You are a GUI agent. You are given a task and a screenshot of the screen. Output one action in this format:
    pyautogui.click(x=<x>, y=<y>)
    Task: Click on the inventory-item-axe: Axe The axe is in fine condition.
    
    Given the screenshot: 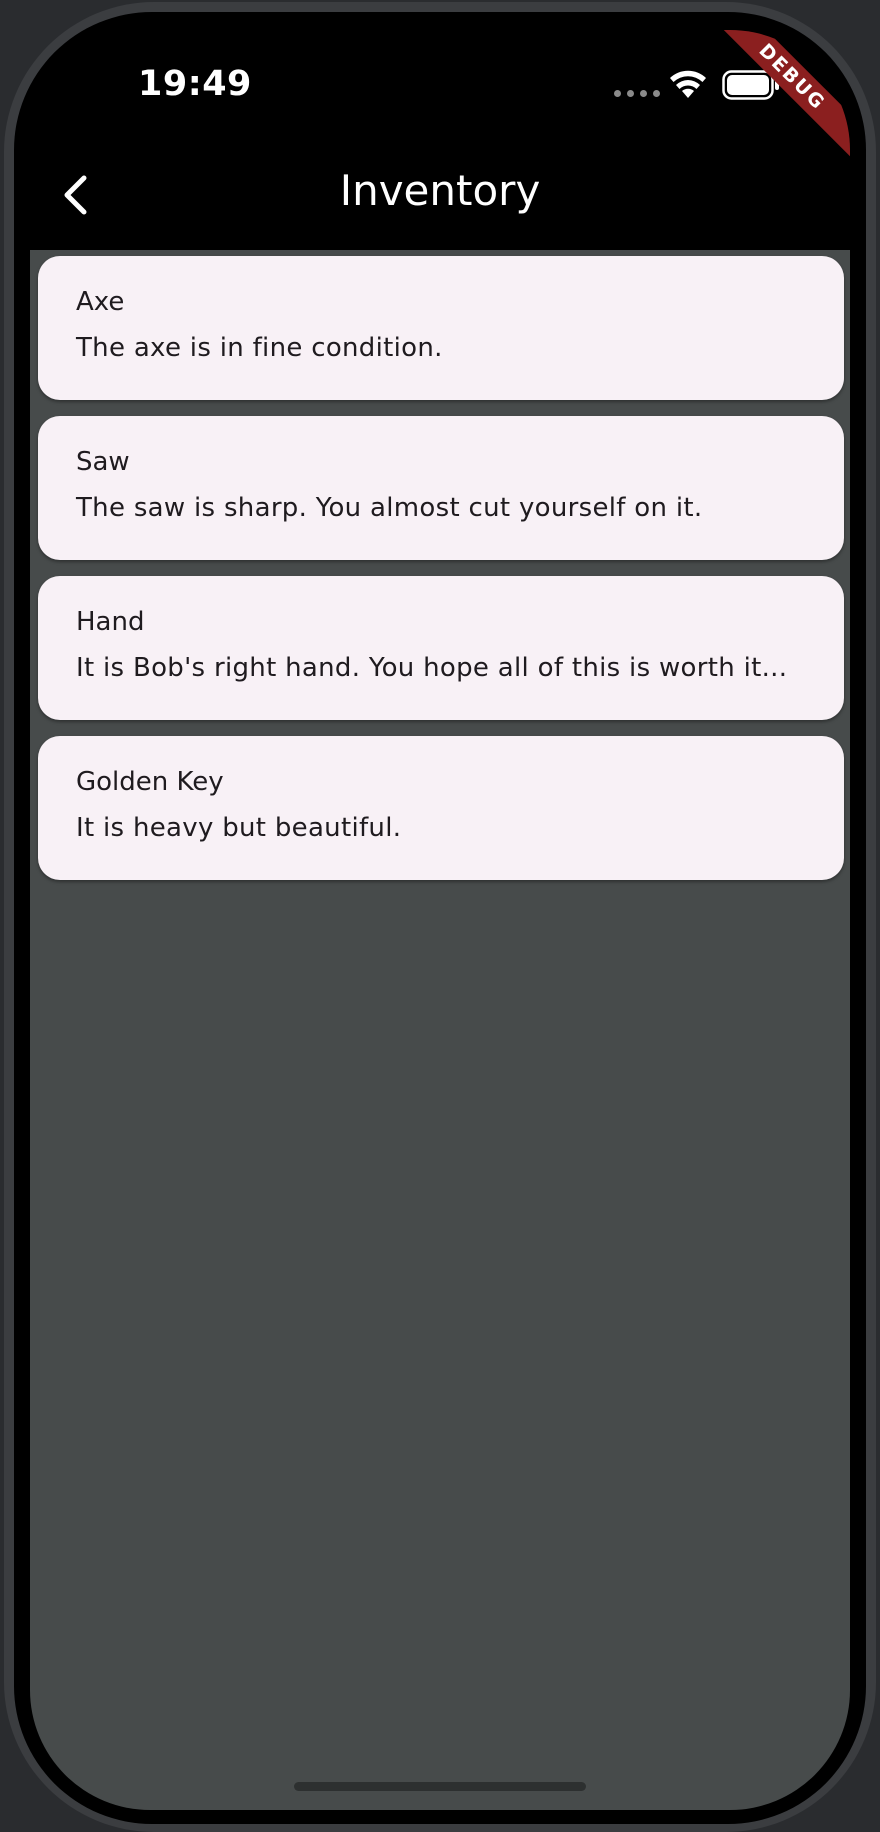 What is the action you would take?
    pyautogui.click(x=441, y=328)
    